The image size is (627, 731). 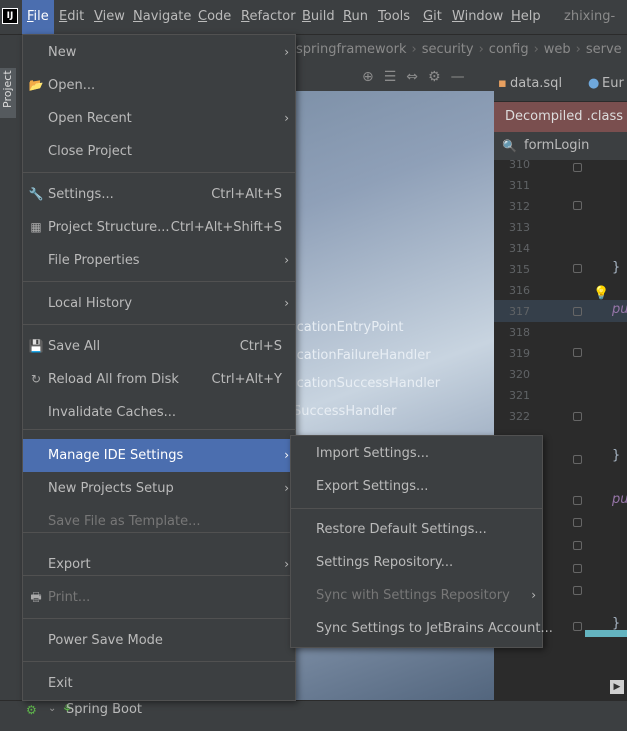 I want to click on menu-item-exit: Exit, so click(x=159, y=683).